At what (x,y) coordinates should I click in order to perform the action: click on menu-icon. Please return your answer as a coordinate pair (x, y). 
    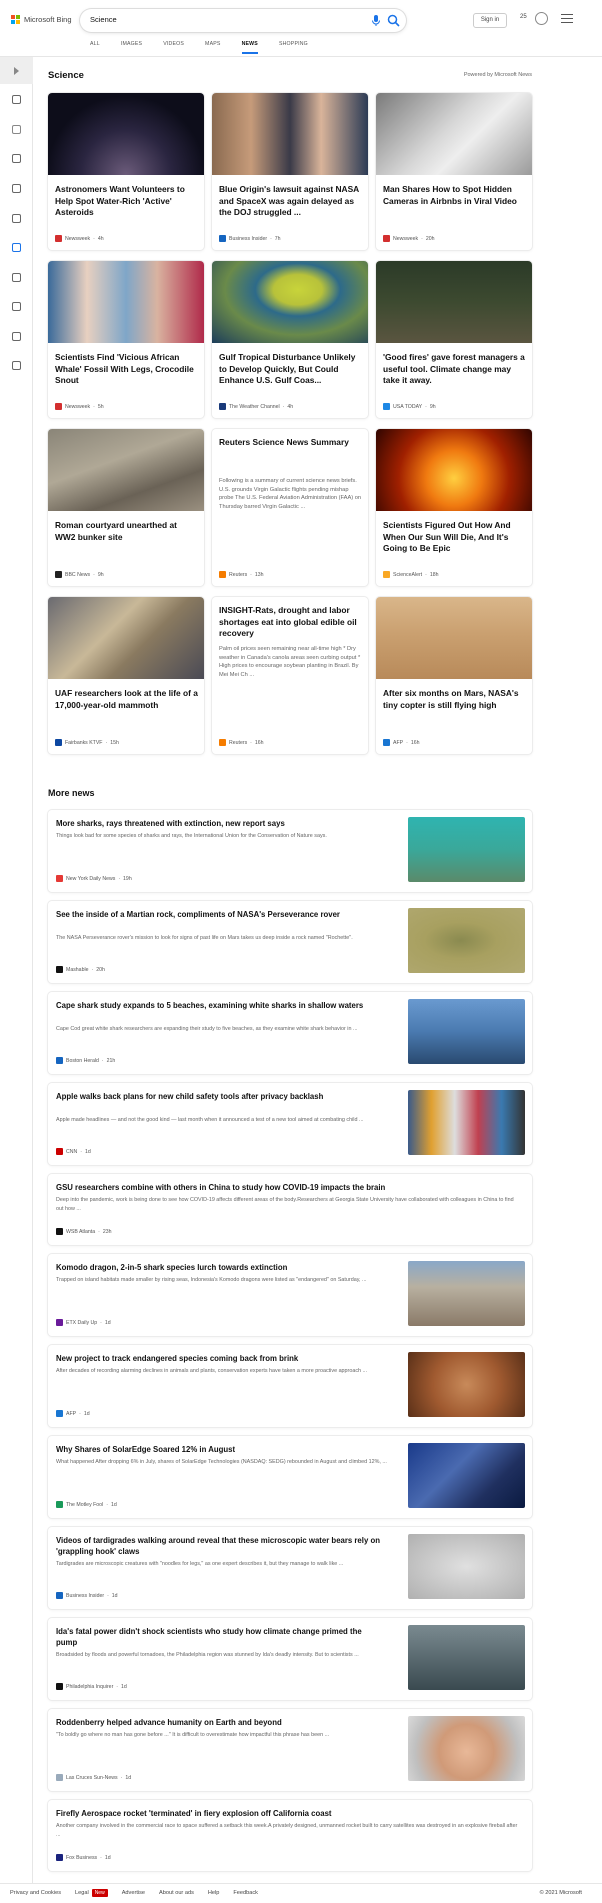
    Looking at the image, I should click on (567, 19).